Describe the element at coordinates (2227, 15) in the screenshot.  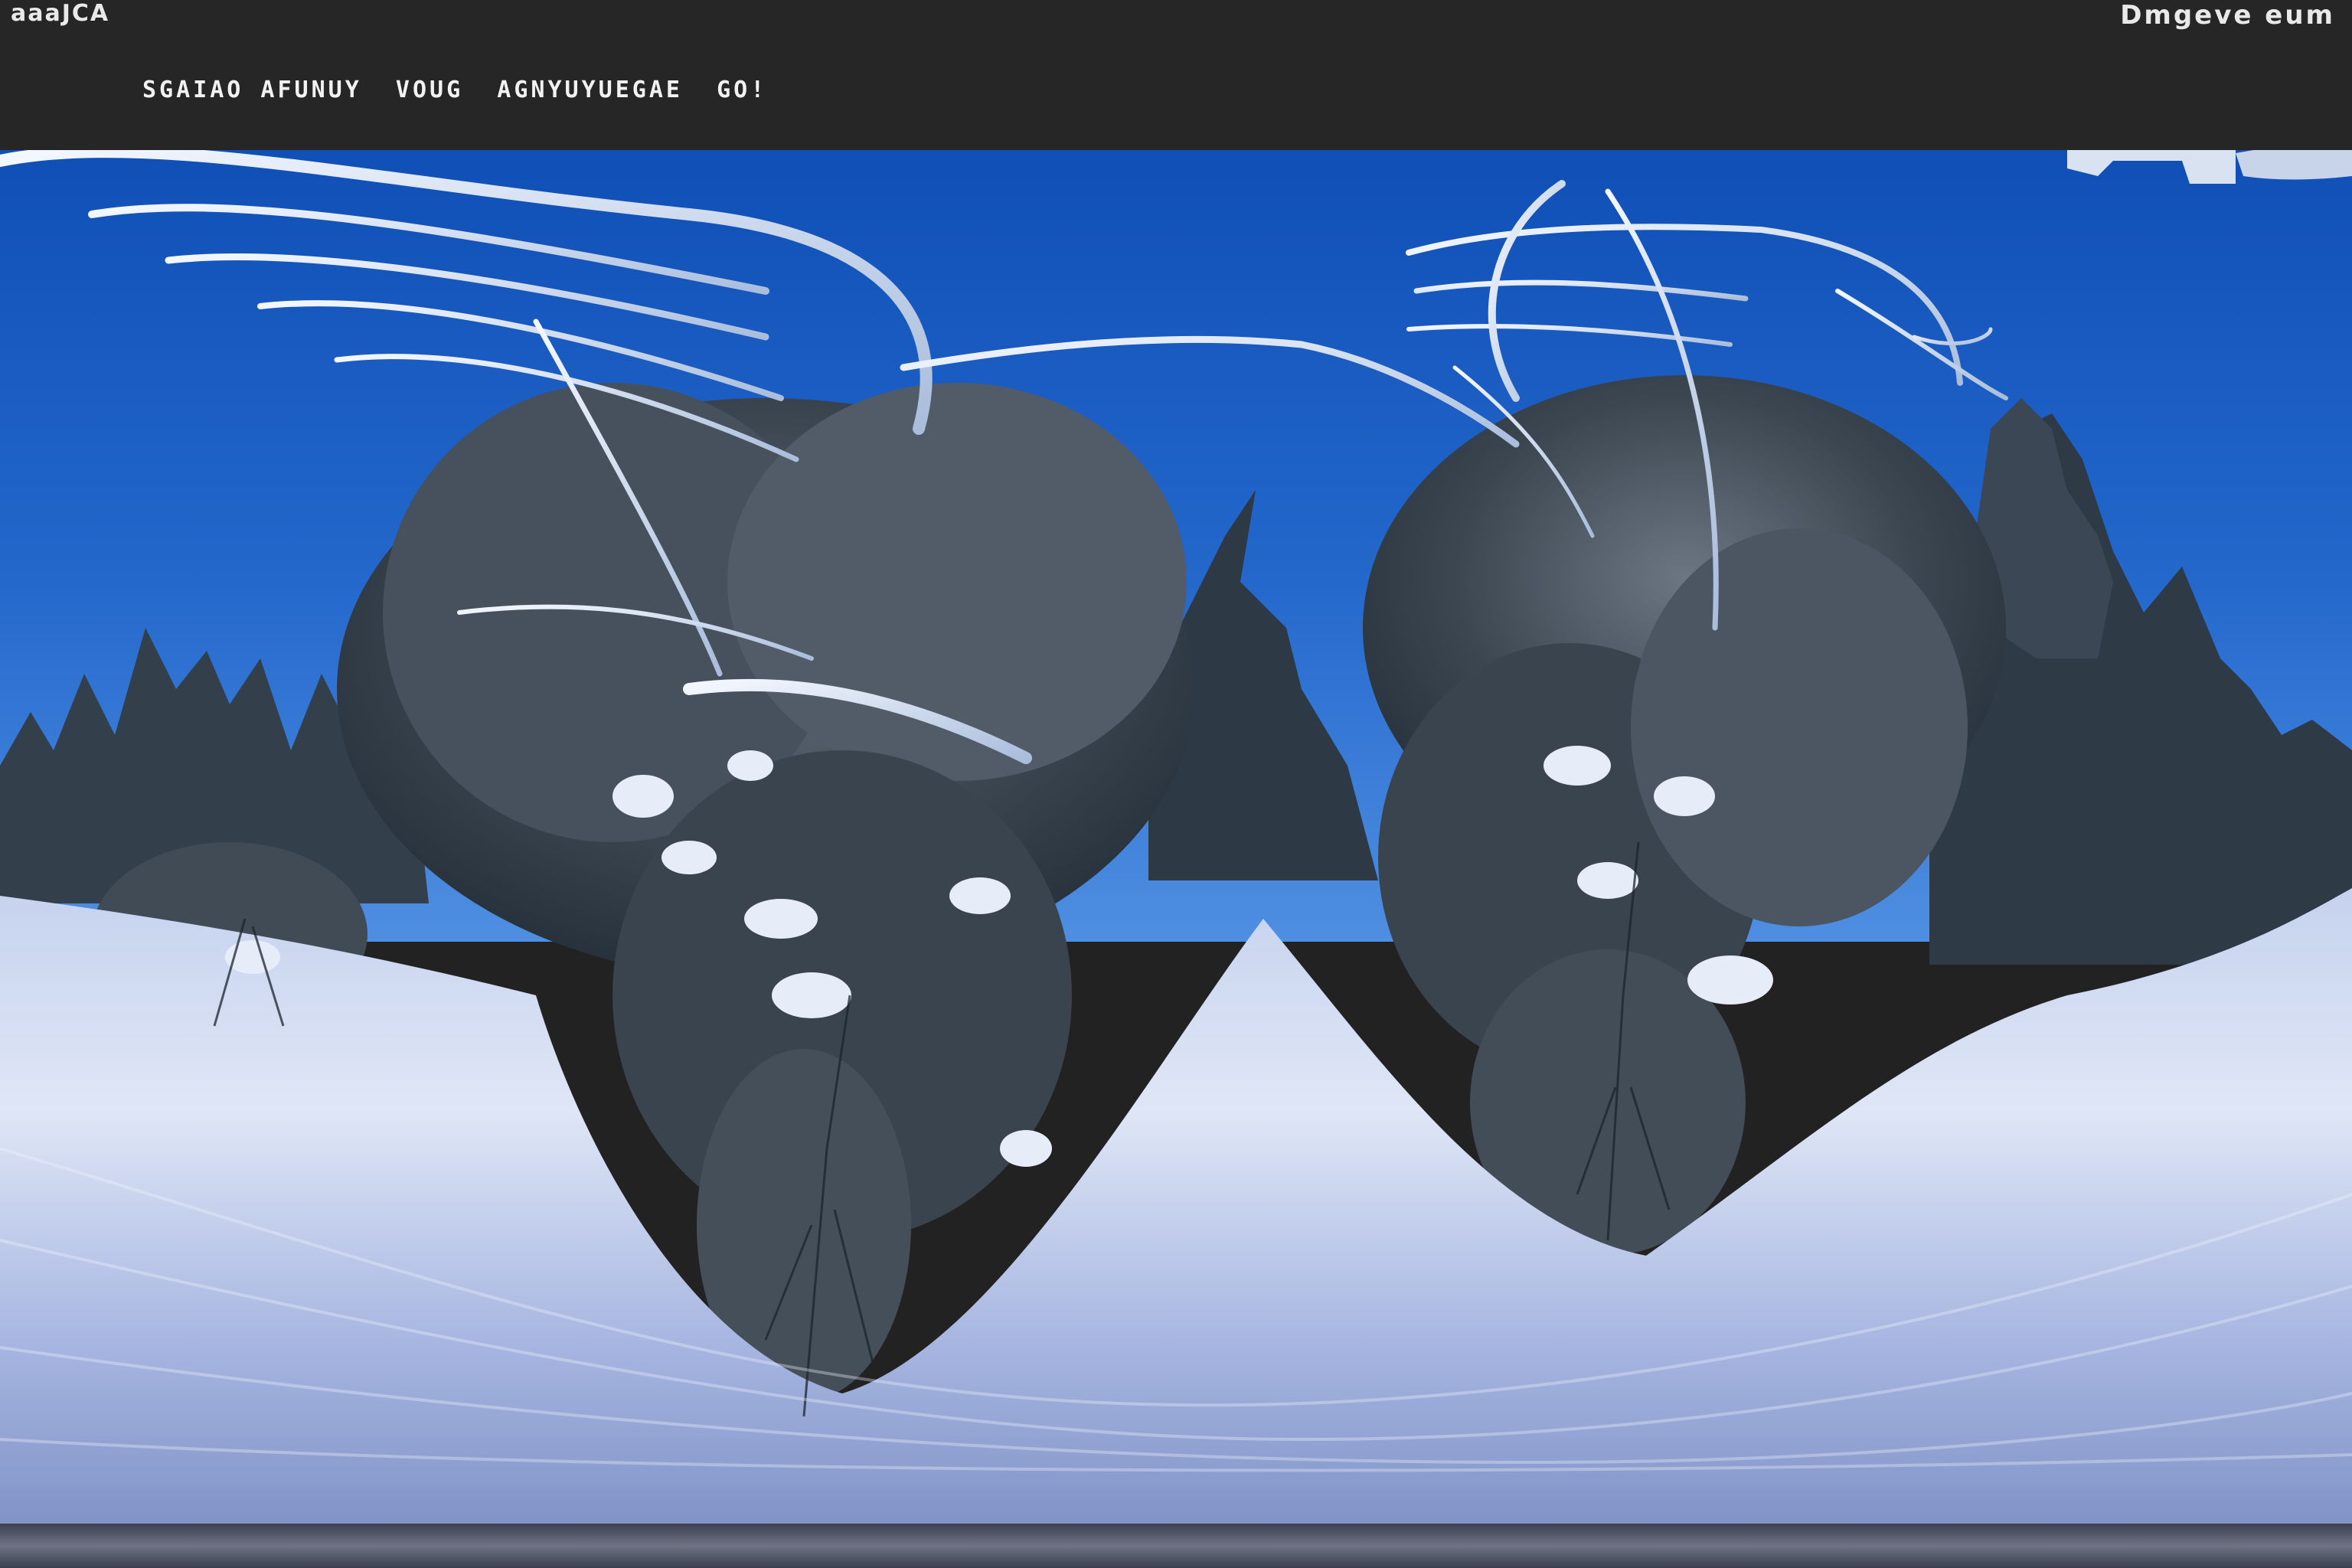
I see `top-right-text: Dmgeve eum` at that location.